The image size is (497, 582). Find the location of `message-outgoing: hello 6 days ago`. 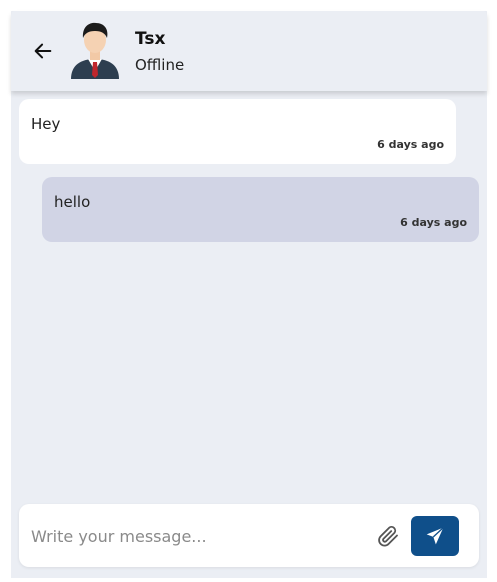

message-outgoing: hello 6 days ago is located at coordinates (260, 209).